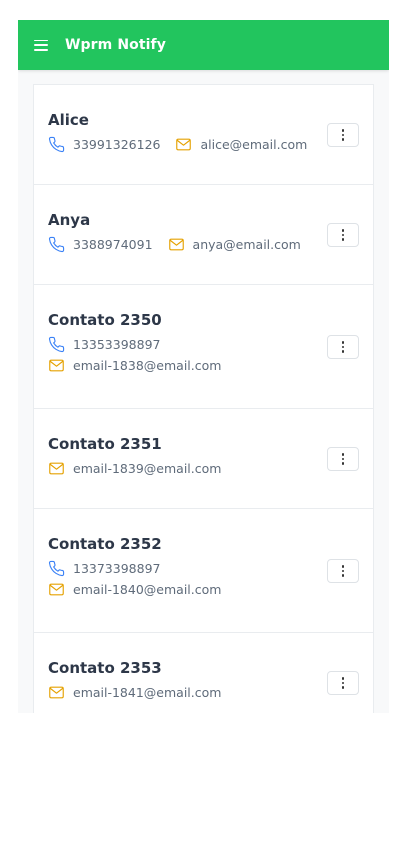  What do you see at coordinates (68, 120) in the screenshot?
I see `contact-name: Alice` at bounding box center [68, 120].